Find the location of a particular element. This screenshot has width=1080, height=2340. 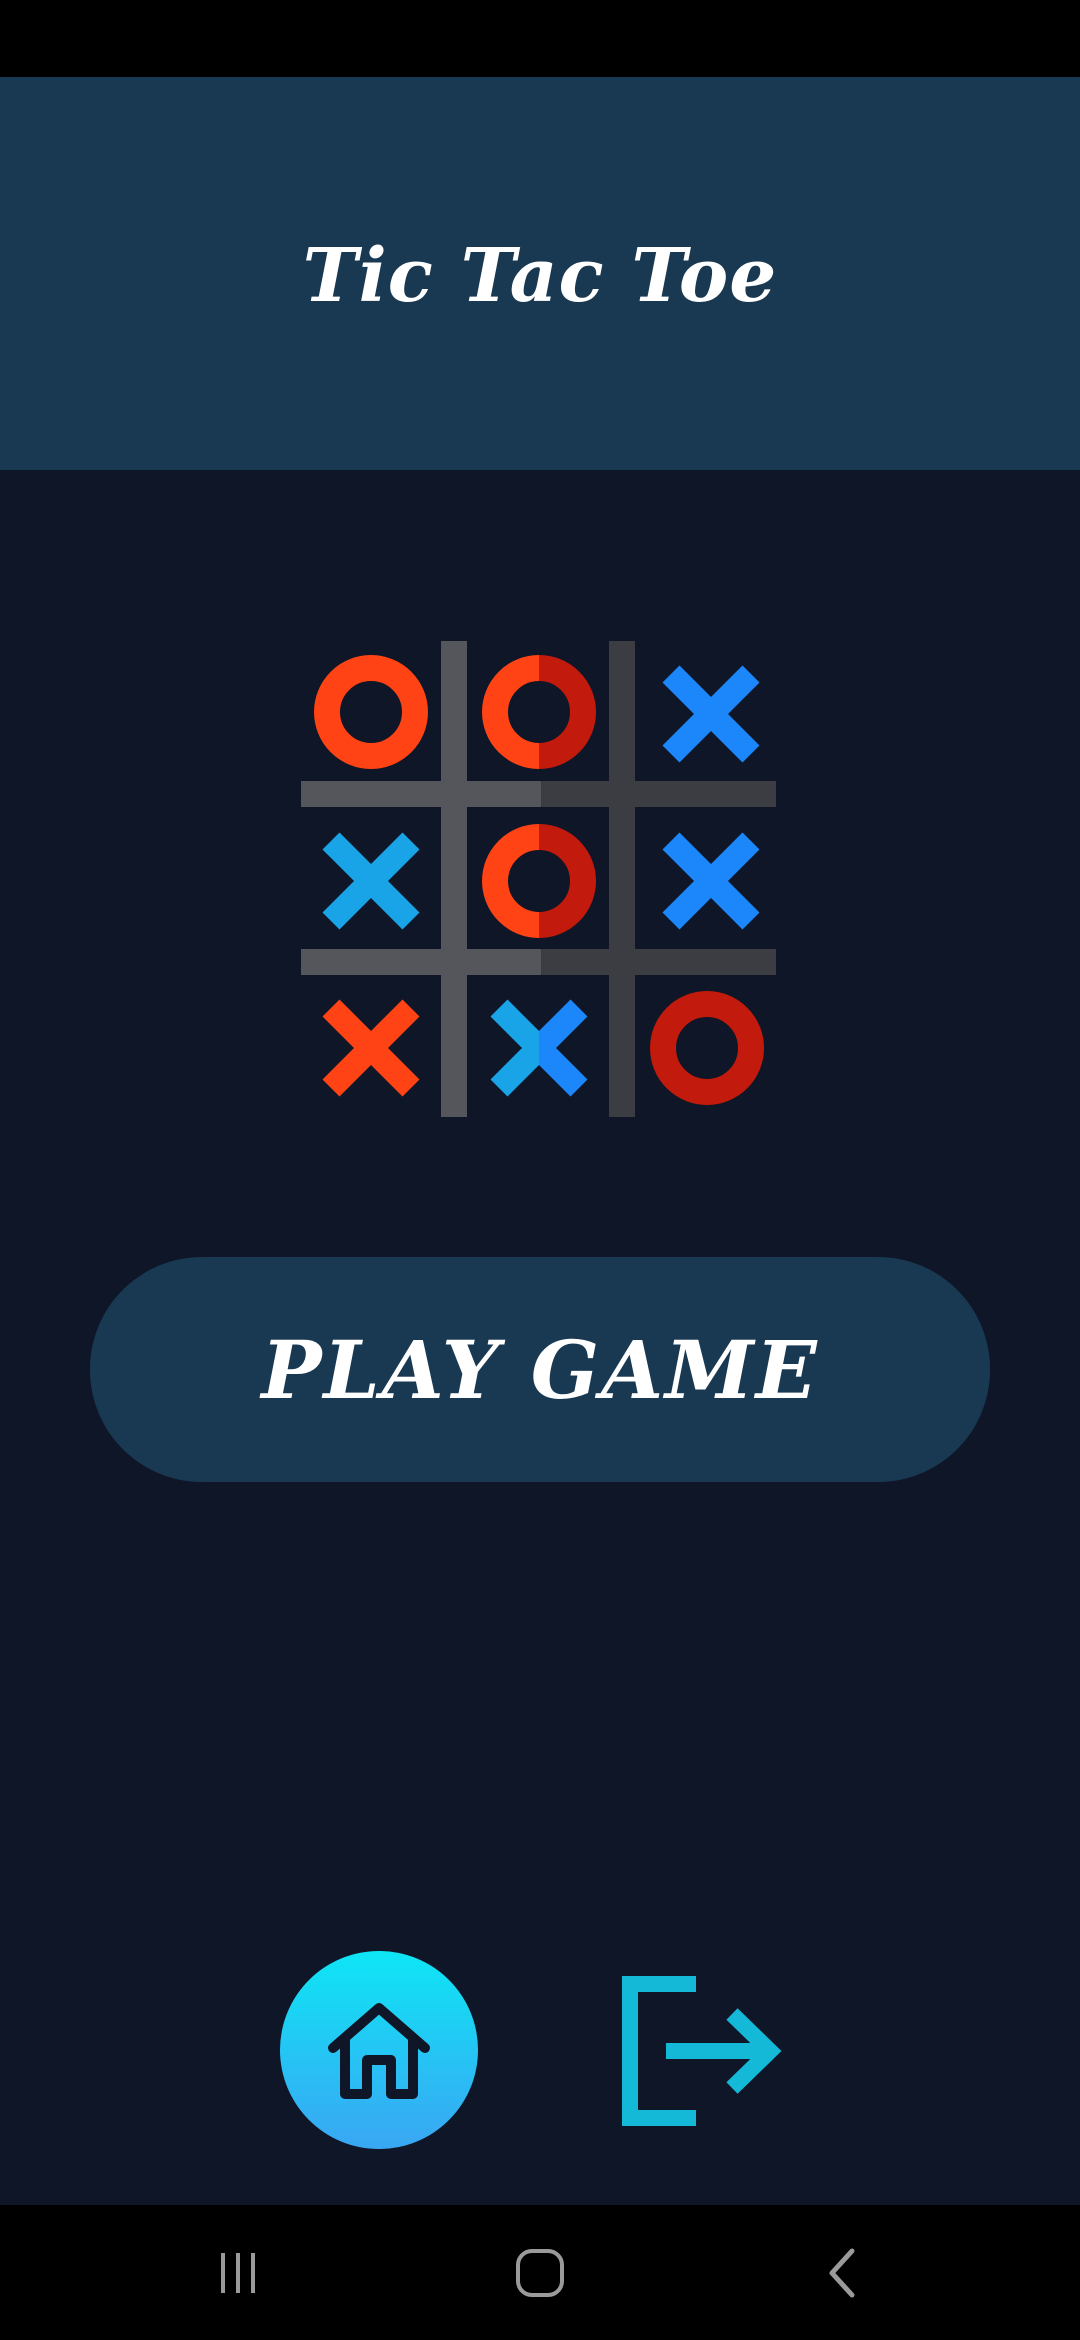

x-mark-r3c1 is located at coordinates (371, 1048).